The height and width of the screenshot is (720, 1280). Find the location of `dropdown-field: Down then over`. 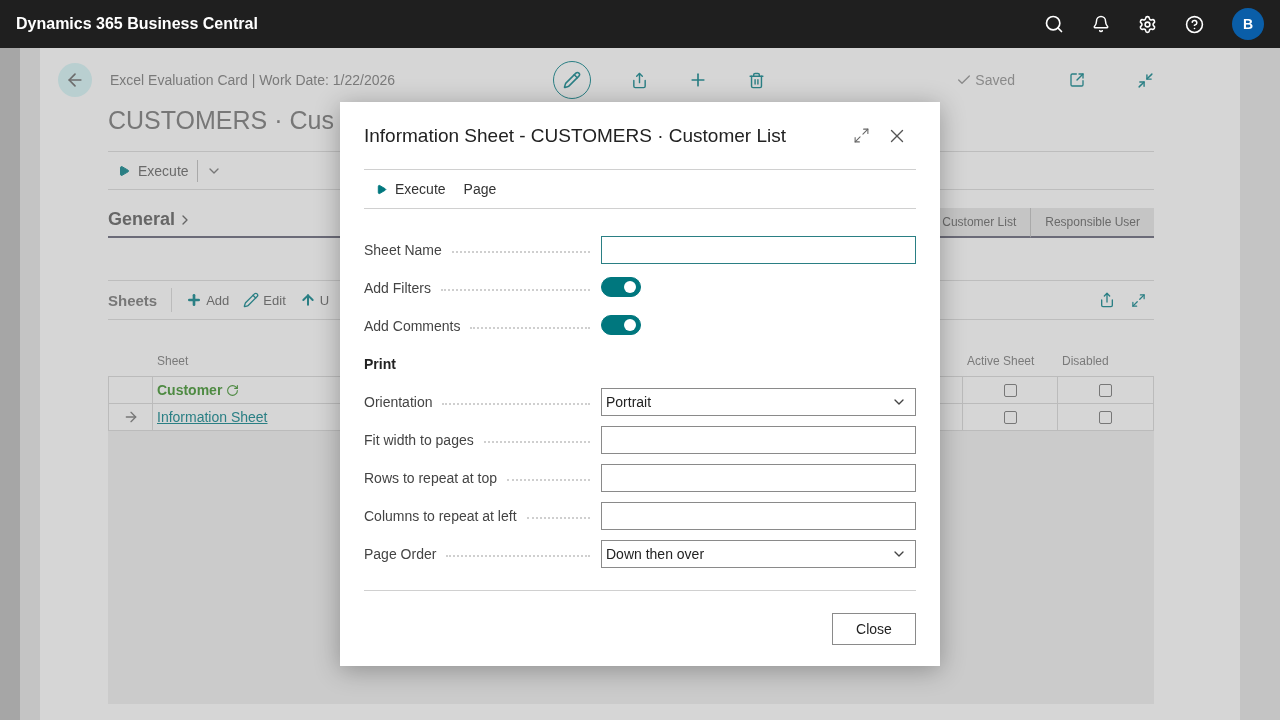

dropdown-field: Down then over is located at coordinates (758, 554).